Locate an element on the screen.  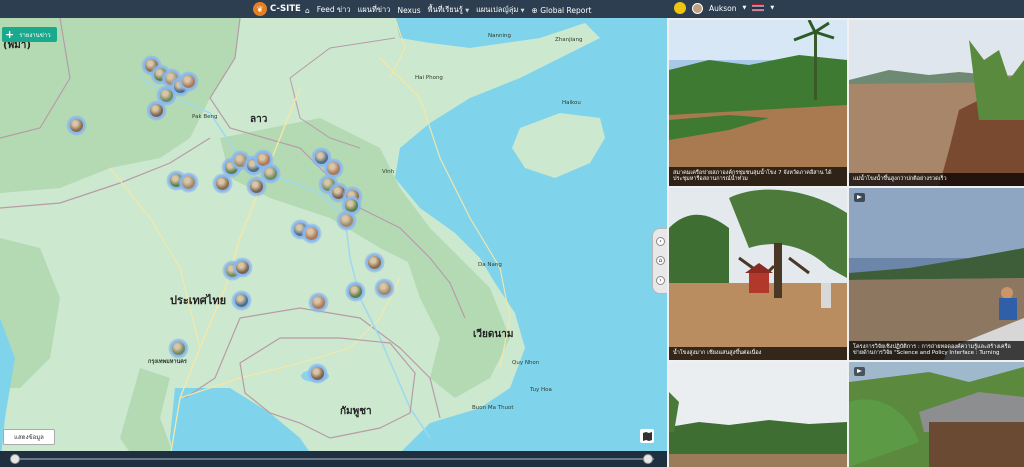
add-news-label: รายงานข่าว is located at coordinates (35, 35).